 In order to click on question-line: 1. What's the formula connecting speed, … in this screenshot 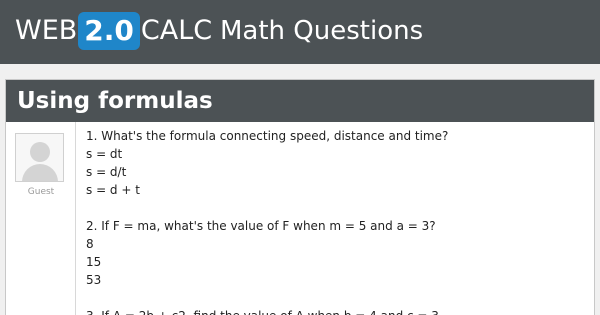, I will do `click(267, 136)`.